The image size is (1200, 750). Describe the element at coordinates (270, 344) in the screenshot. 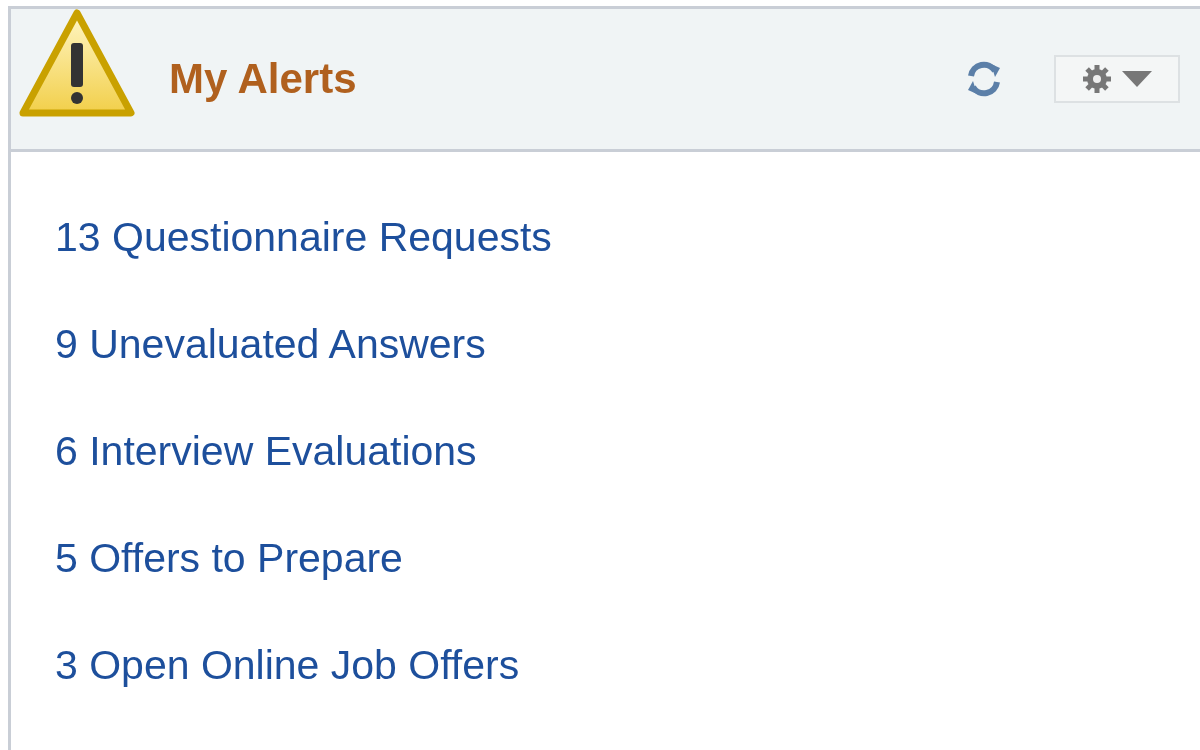

I see `alert-link: 9 Unevaluated Answers` at that location.